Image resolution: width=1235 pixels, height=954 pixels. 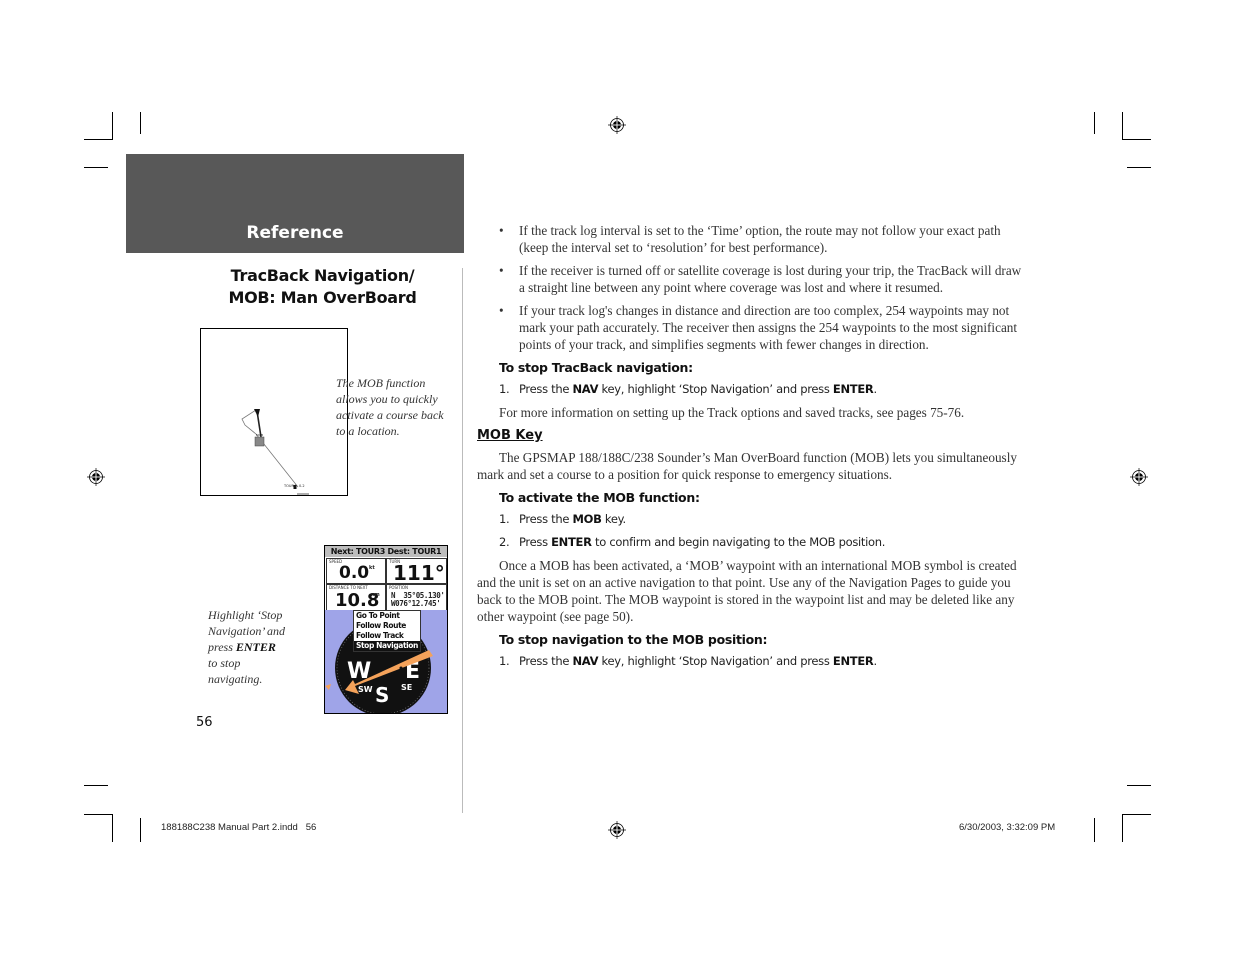 What do you see at coordinates (260, 435) in the screenshot?
I see `mob-waypoint-label: MOB` at bounding box center [260, 435].